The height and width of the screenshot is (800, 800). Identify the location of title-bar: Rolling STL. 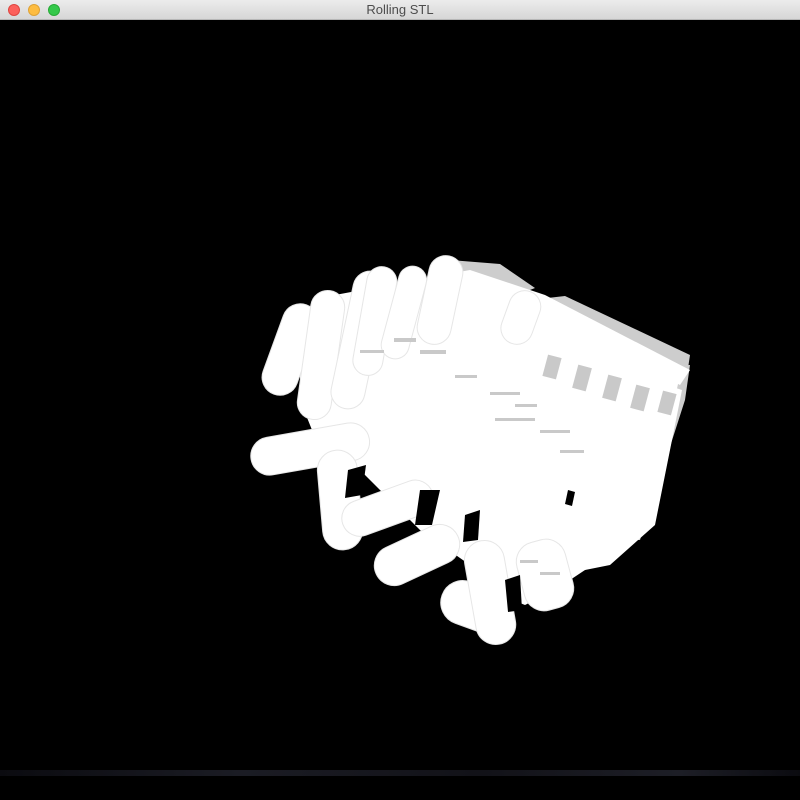
(400, 10).